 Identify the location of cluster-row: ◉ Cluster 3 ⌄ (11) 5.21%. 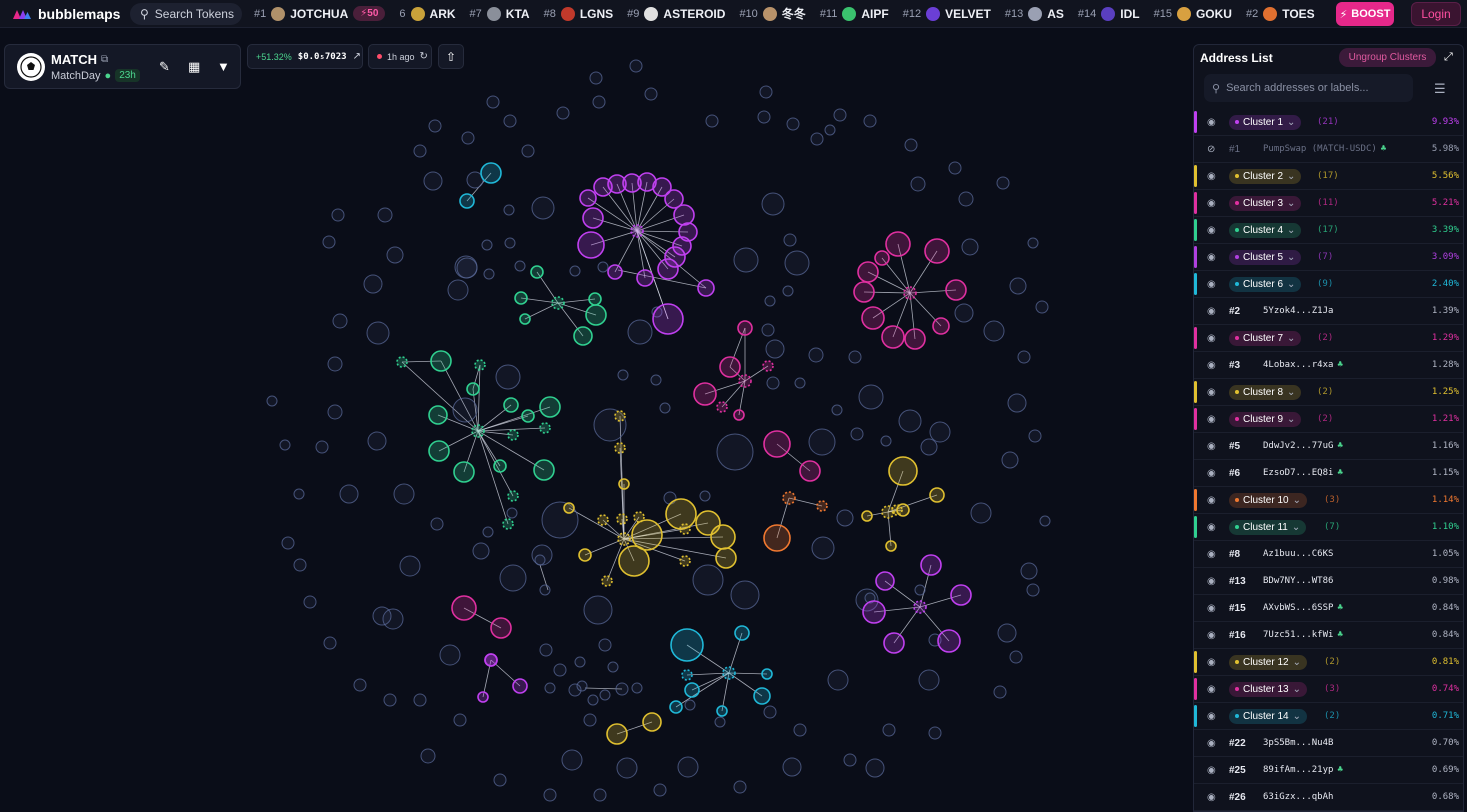
(1328, 203).